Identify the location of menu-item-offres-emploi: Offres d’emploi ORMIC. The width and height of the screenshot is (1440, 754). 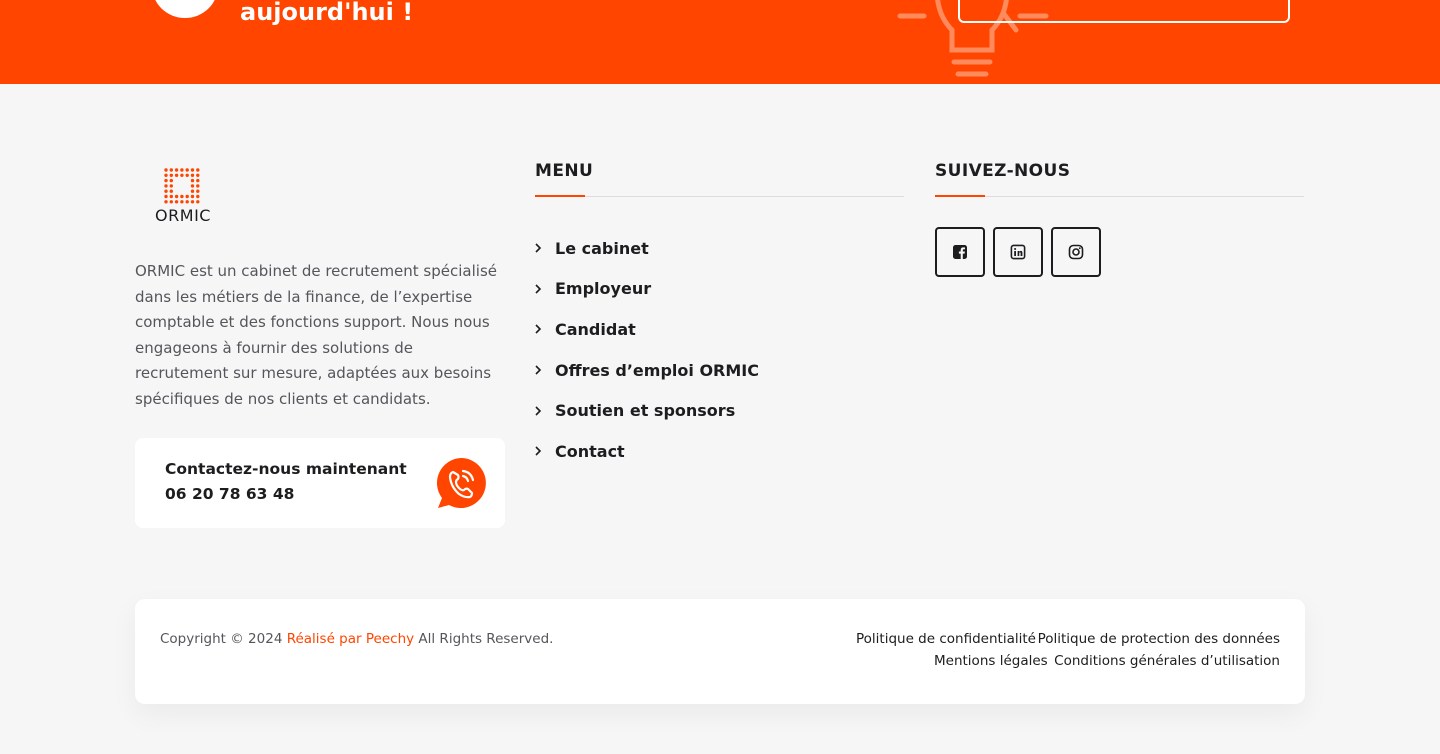
(646, 370).